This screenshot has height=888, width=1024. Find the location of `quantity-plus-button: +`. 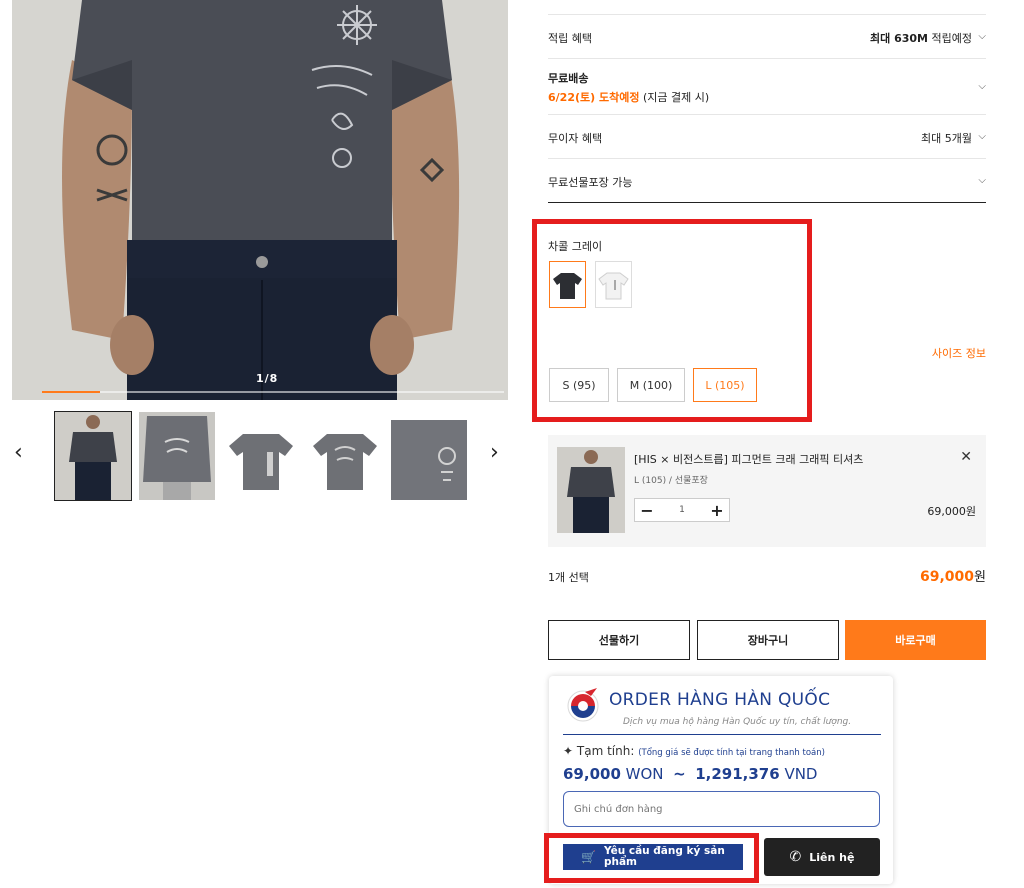

quantity-plus-button: + is located at coordinates (717, 510).